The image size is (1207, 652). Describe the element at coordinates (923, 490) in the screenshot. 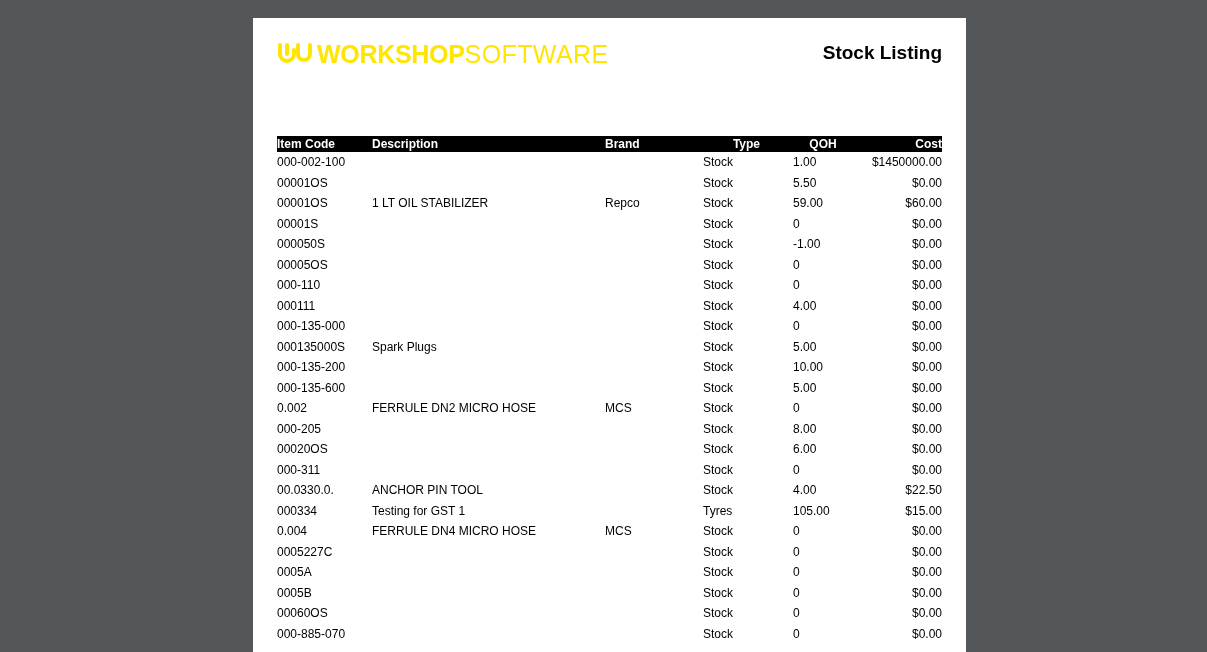

I see `cost-cell-text: $22.50` at that location.